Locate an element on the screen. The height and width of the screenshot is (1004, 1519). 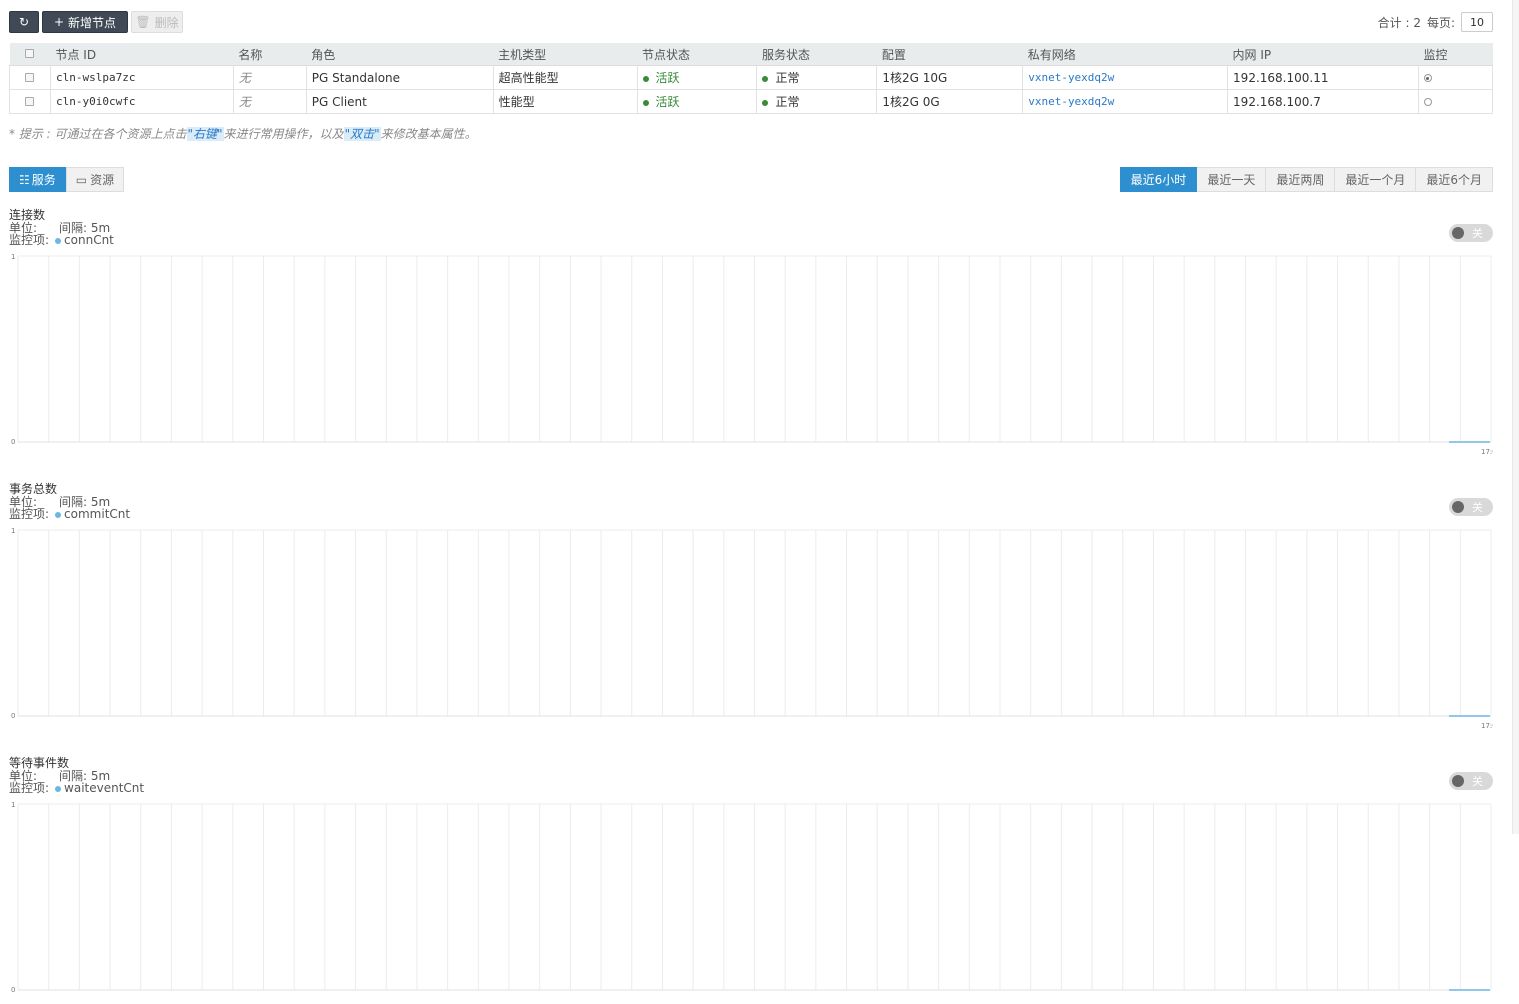
col-header-monitor: 监控 is located at coordinates (1455, 54).